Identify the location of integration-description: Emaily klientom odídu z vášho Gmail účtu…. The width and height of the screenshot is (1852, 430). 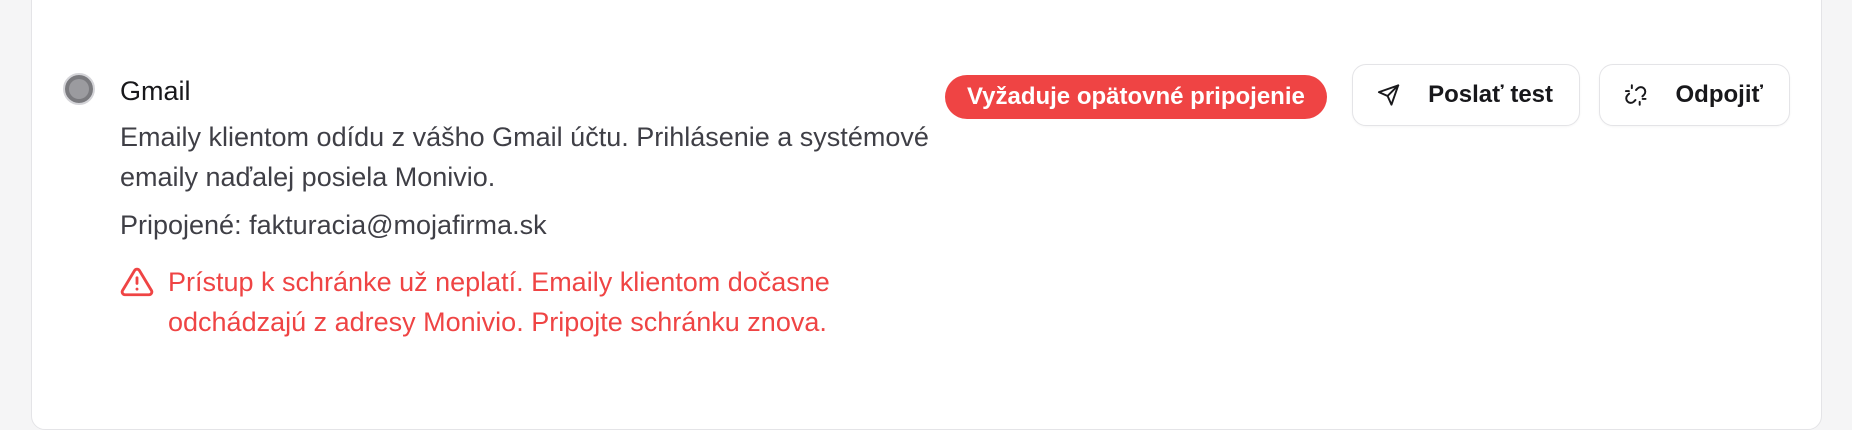
(524, 157).